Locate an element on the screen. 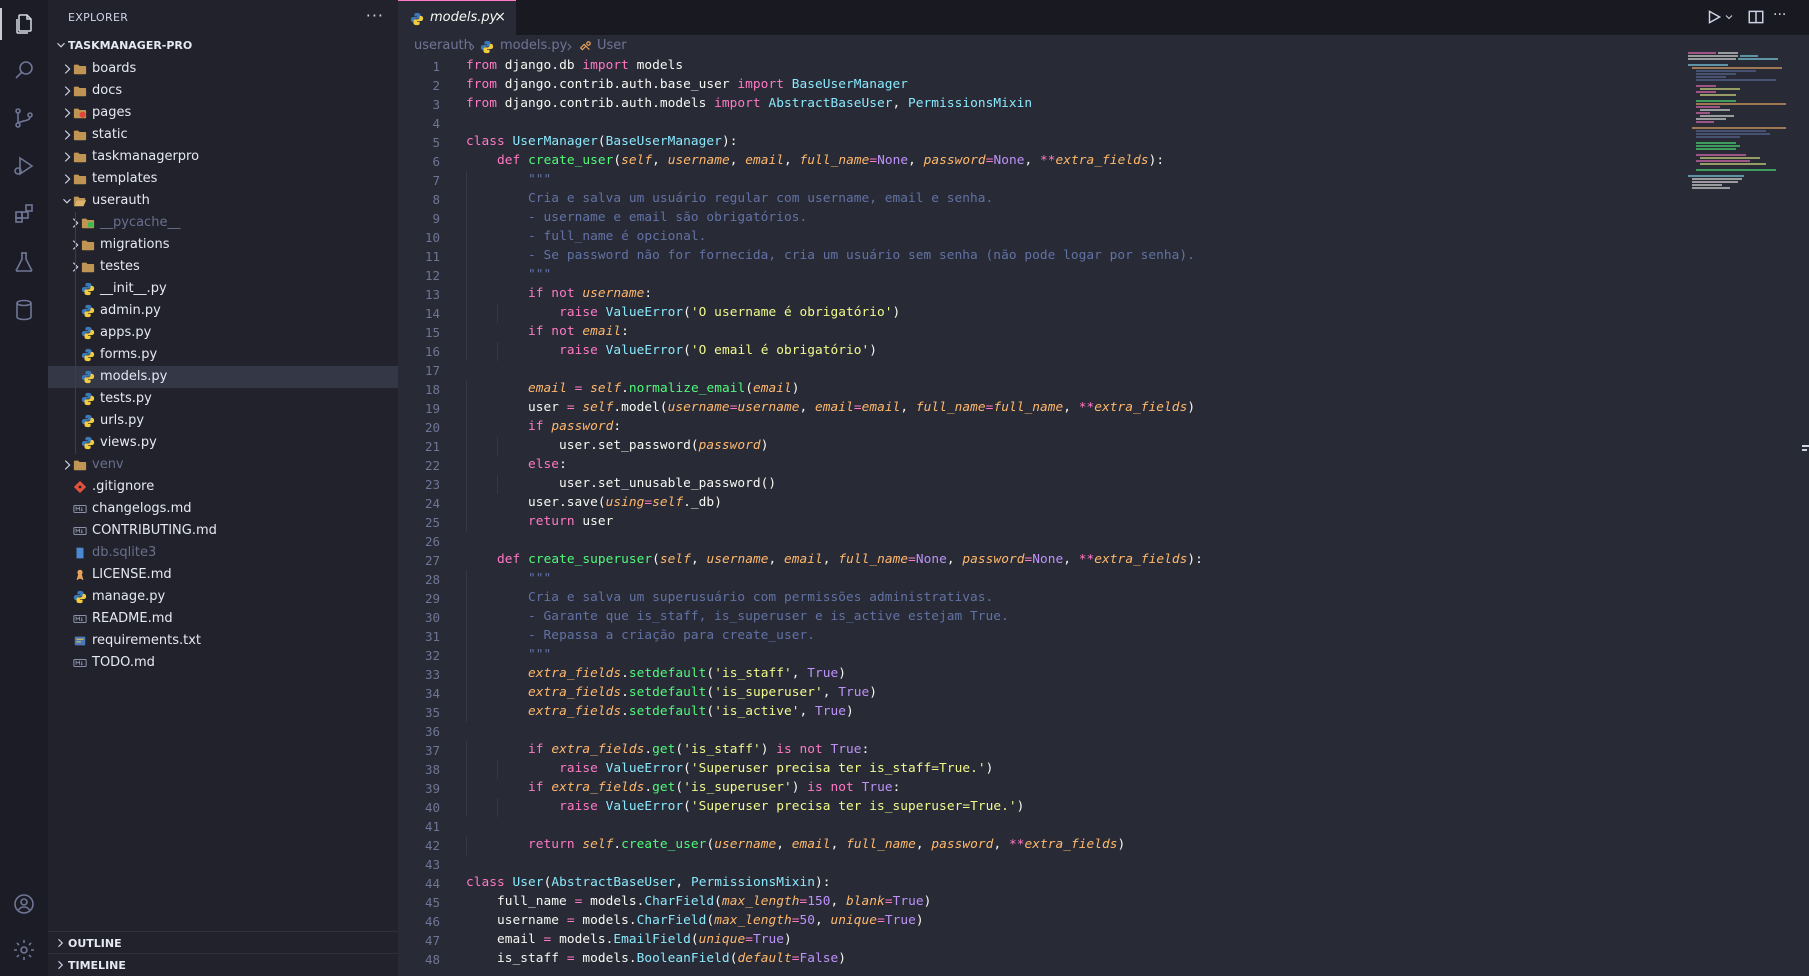  breadcrumb-symbol: User is located at coordinates (612, 45).